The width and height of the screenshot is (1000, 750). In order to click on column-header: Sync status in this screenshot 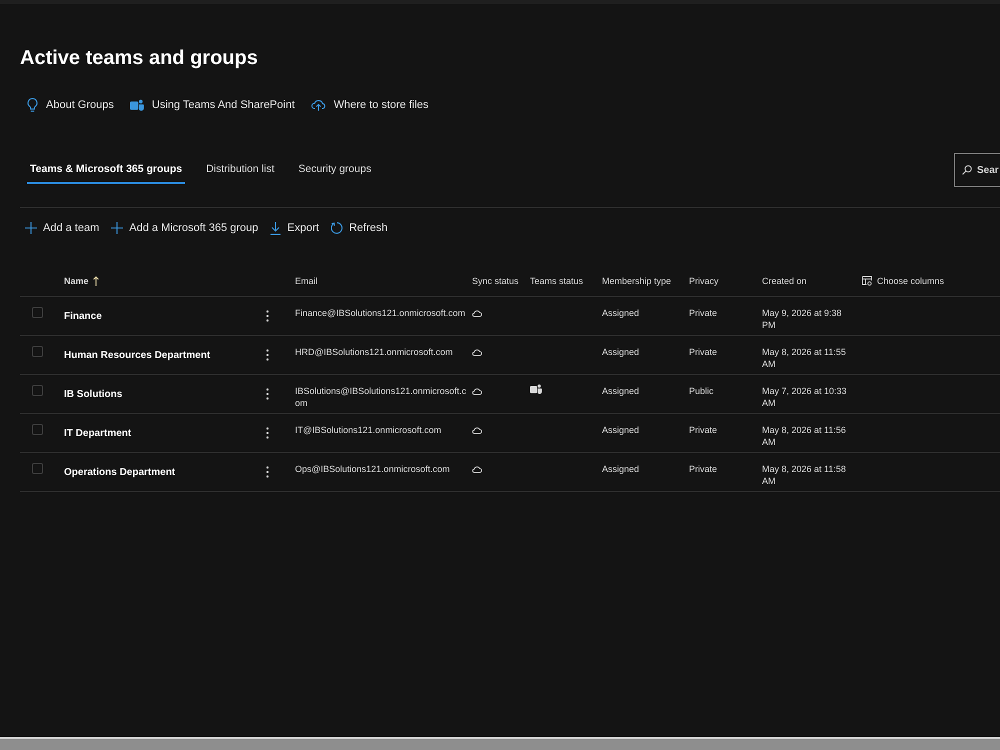, I will do `click(495, 280)`.